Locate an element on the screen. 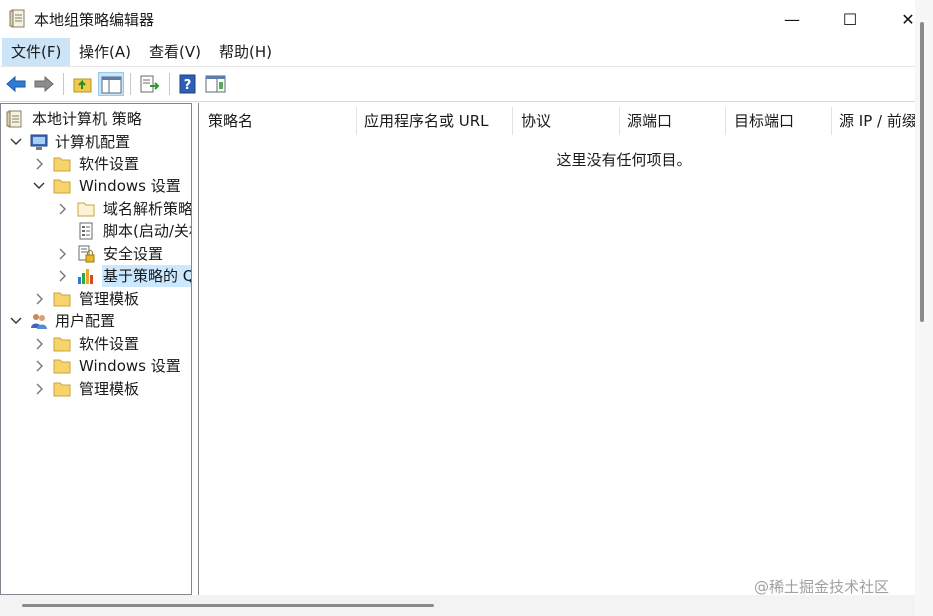  tree-item-label: 脚本(启动/关机) is located at coordinates (147, 231).